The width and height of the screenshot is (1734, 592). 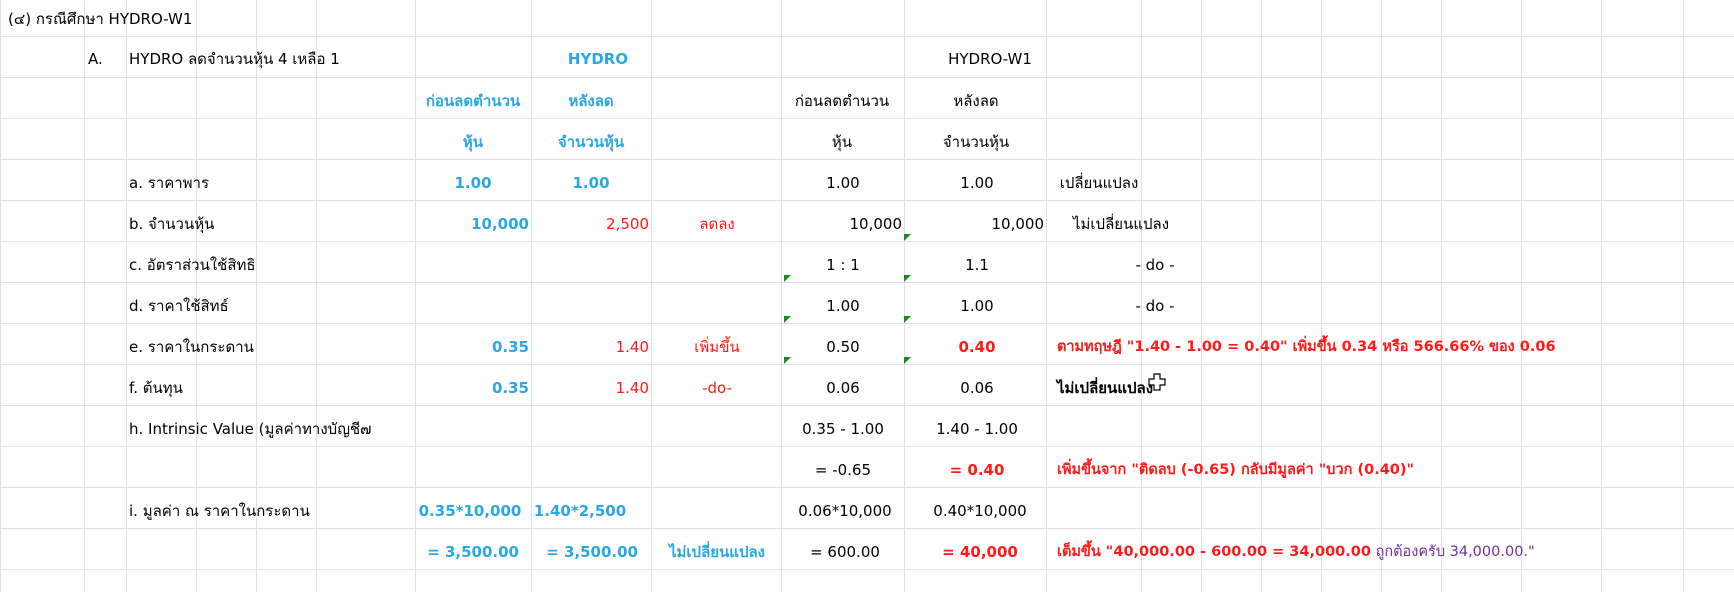 What do you see at coordinates (976, 183) in the screenshot?
I see `row-a-w1-after: 1.00` at bounding box center [976, 183].